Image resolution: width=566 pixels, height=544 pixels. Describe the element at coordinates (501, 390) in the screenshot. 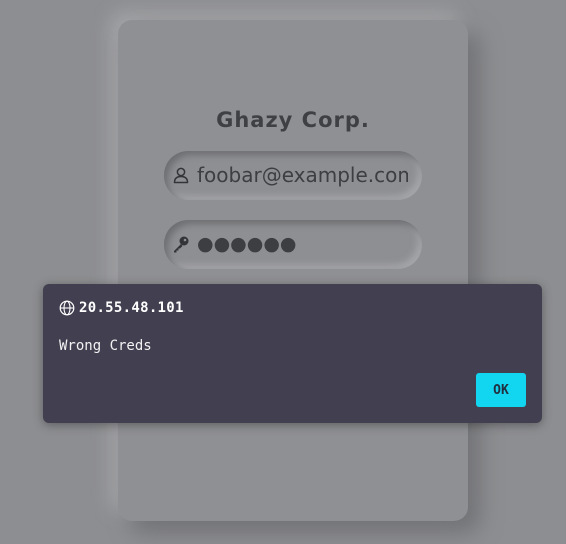

I see `ok-button: OK` at that location.